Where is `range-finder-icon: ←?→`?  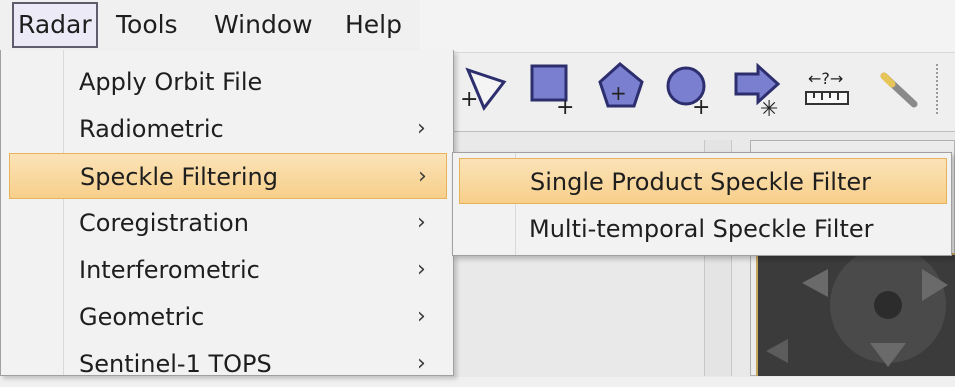
range-finder-icon: ←?→ is located at coordinates (828, 89).